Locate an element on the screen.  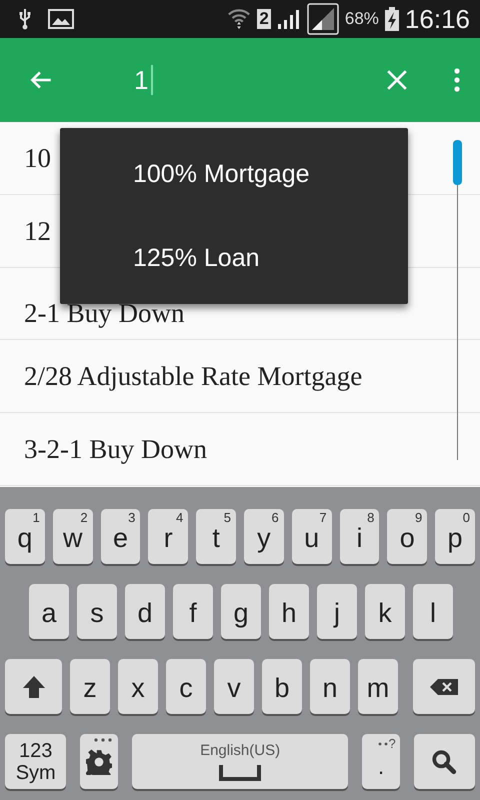
key: 3 e is located at coordinates (120, 536).